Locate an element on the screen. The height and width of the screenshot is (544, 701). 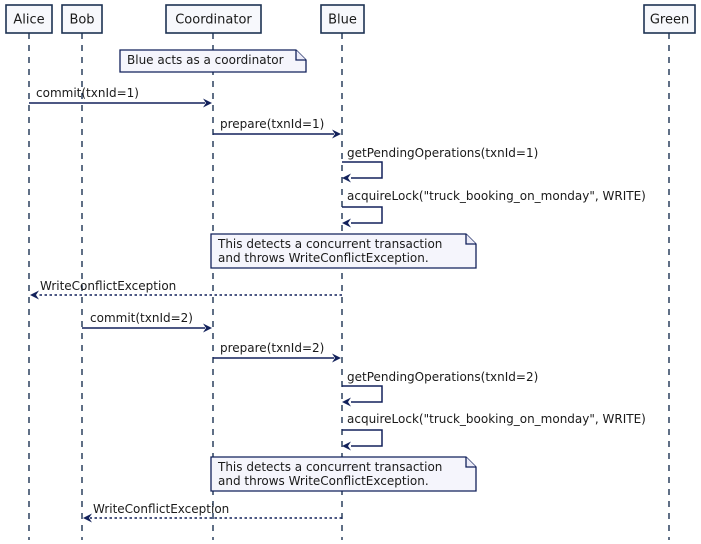
participant-label-blue: Blue is located at coordinates (342, 20).